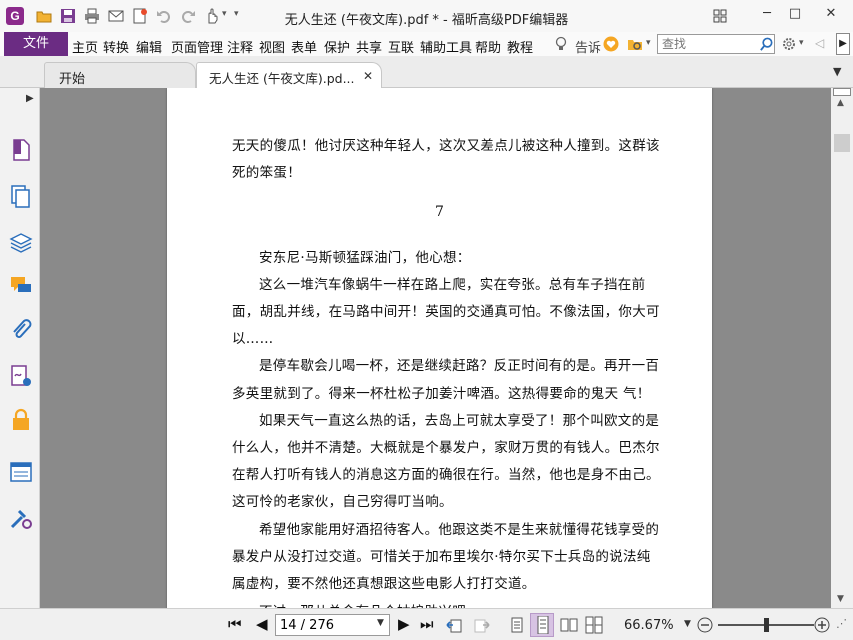 This screenshot has width=853, height=640. Describe the element at coordinates (459, 530) in the screenshot. I see `text-line: 希望他家能用好酒招待客人。他跟这类不是生来就懂得花钱享受的` at that location.